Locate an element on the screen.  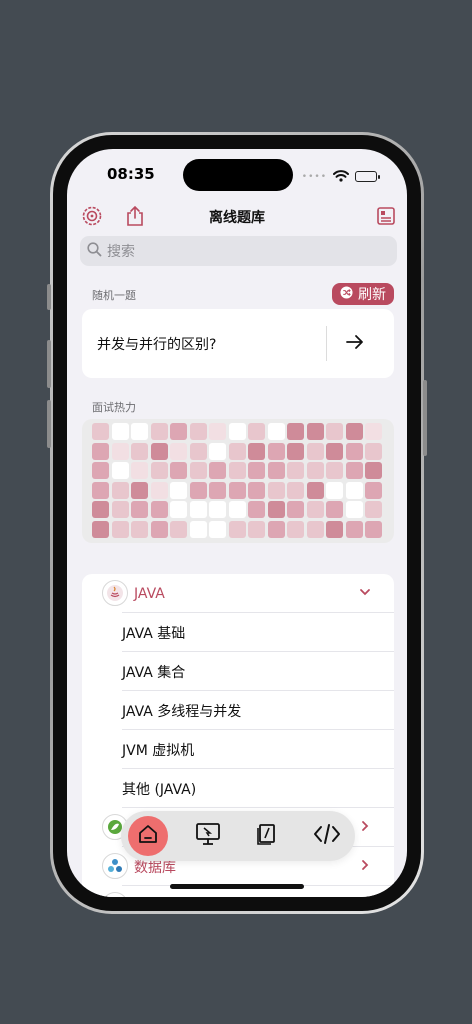
wifi-icon is located at coordinates (341, 176).